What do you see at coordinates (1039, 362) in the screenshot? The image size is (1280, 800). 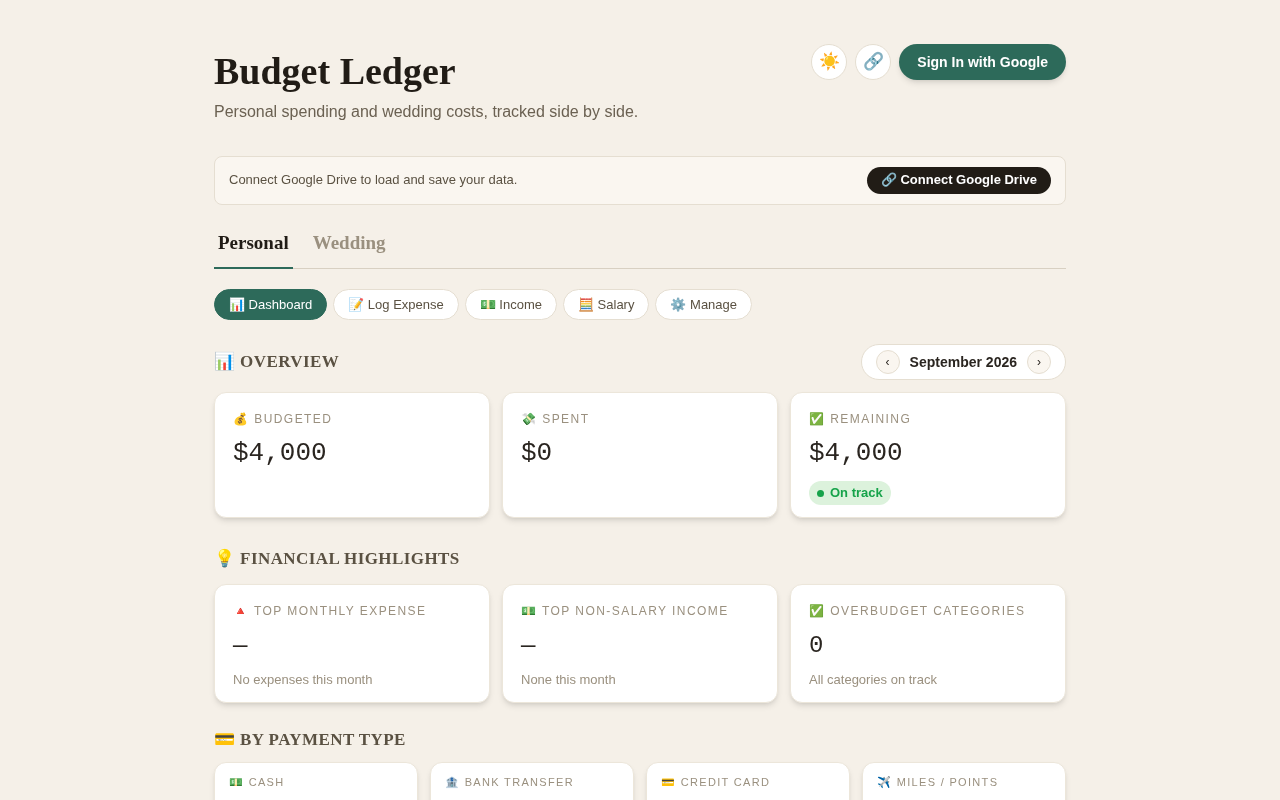 I see `next-month-button: ›` at bounding box center [1039, 362].